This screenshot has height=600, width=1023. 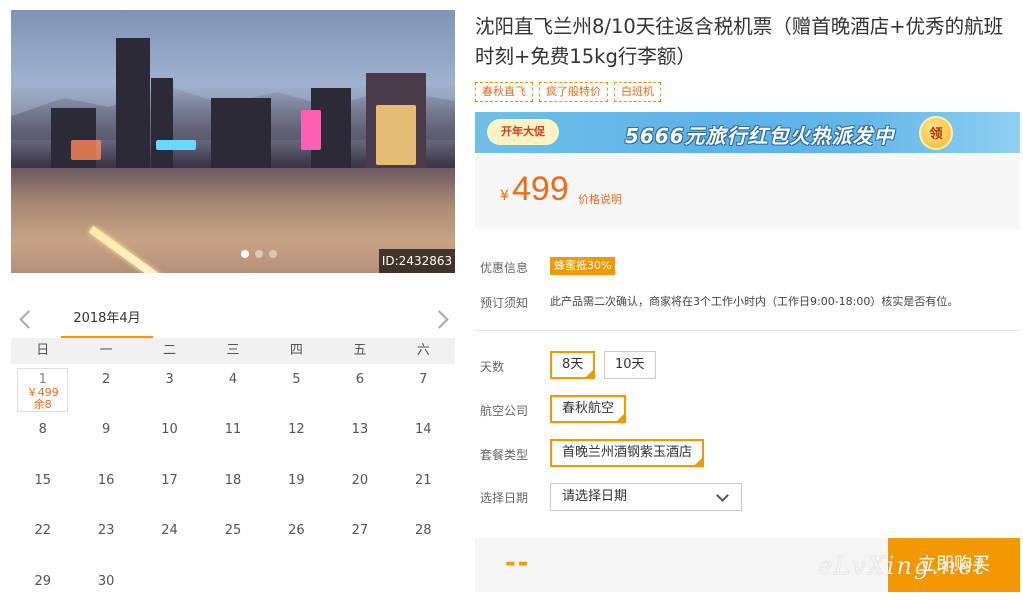 What do you see at coordinates (492, 367) in the screenshot?
I see `days-label: 天数` at bounding box center [492, 367].